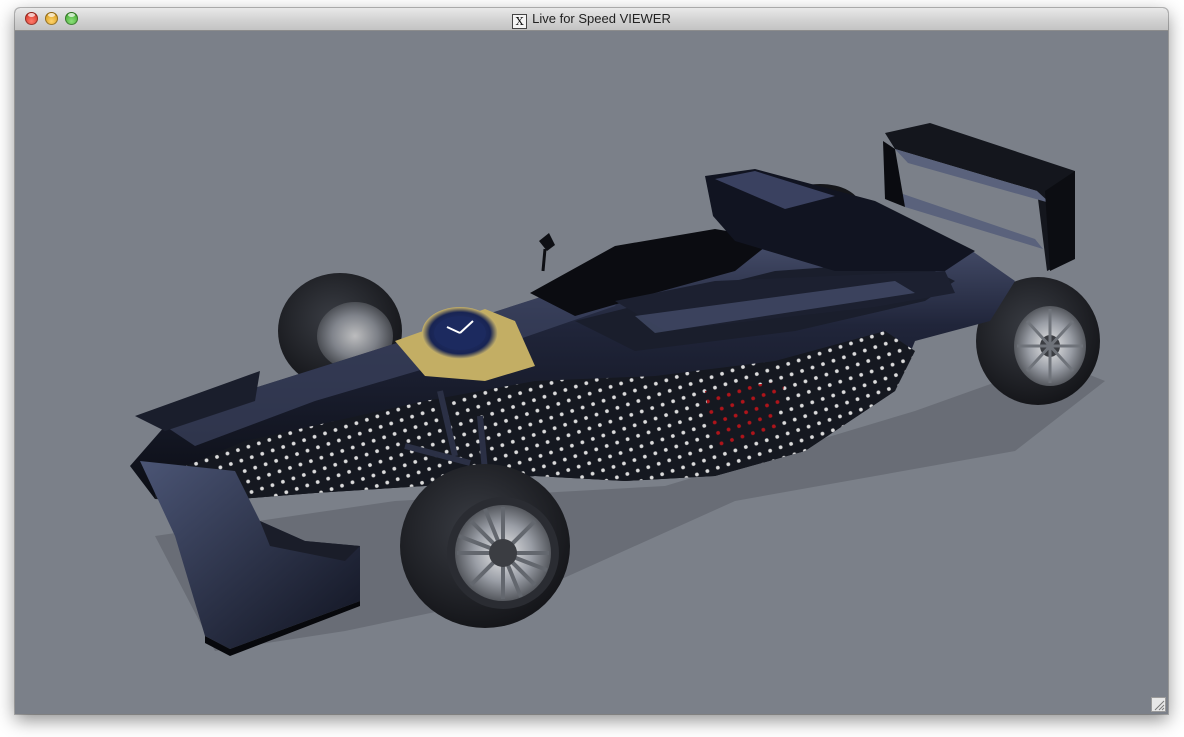  I want to click on window-title: Live for Speed VIEWER, so click(601, 18).